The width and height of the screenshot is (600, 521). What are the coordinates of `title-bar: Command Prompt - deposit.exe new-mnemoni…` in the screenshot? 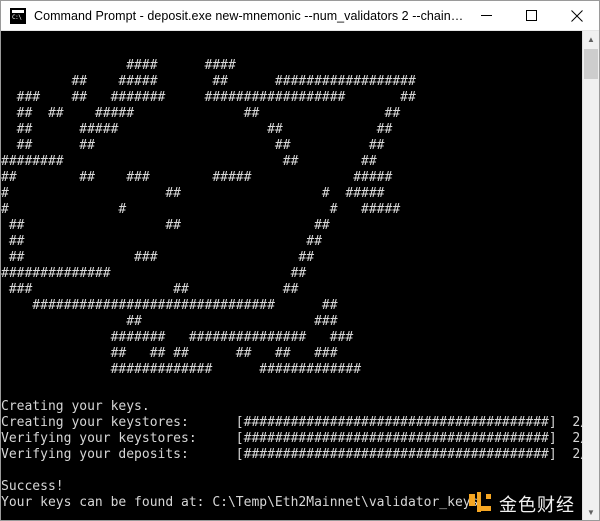 It's located at (300, 16).